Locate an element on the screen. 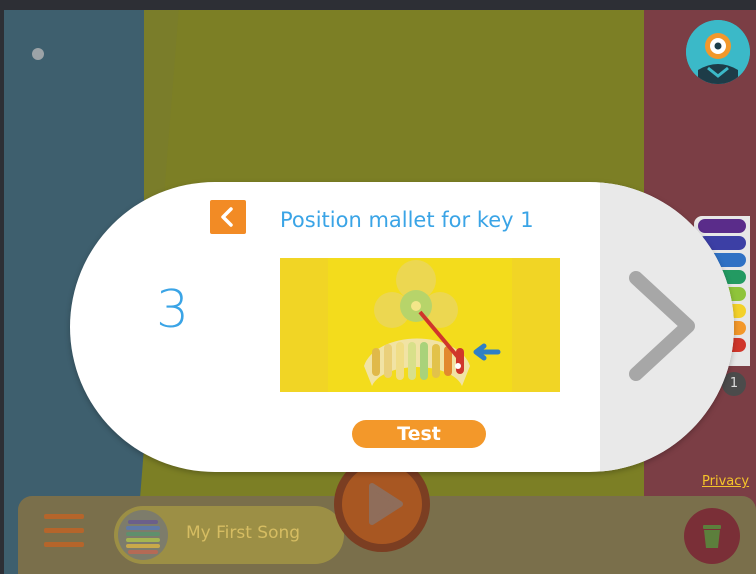 The image size is (756, 574). robot-avatar-graphic is located at coordinates (718, 52).